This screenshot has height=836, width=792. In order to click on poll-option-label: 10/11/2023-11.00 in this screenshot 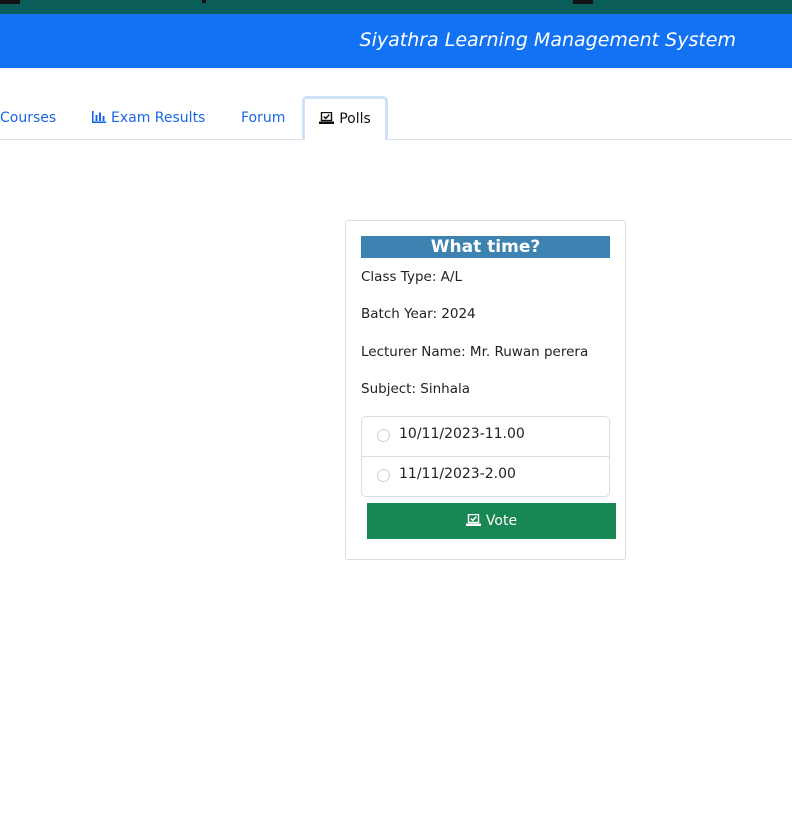, I will do `click(462, 434)`.